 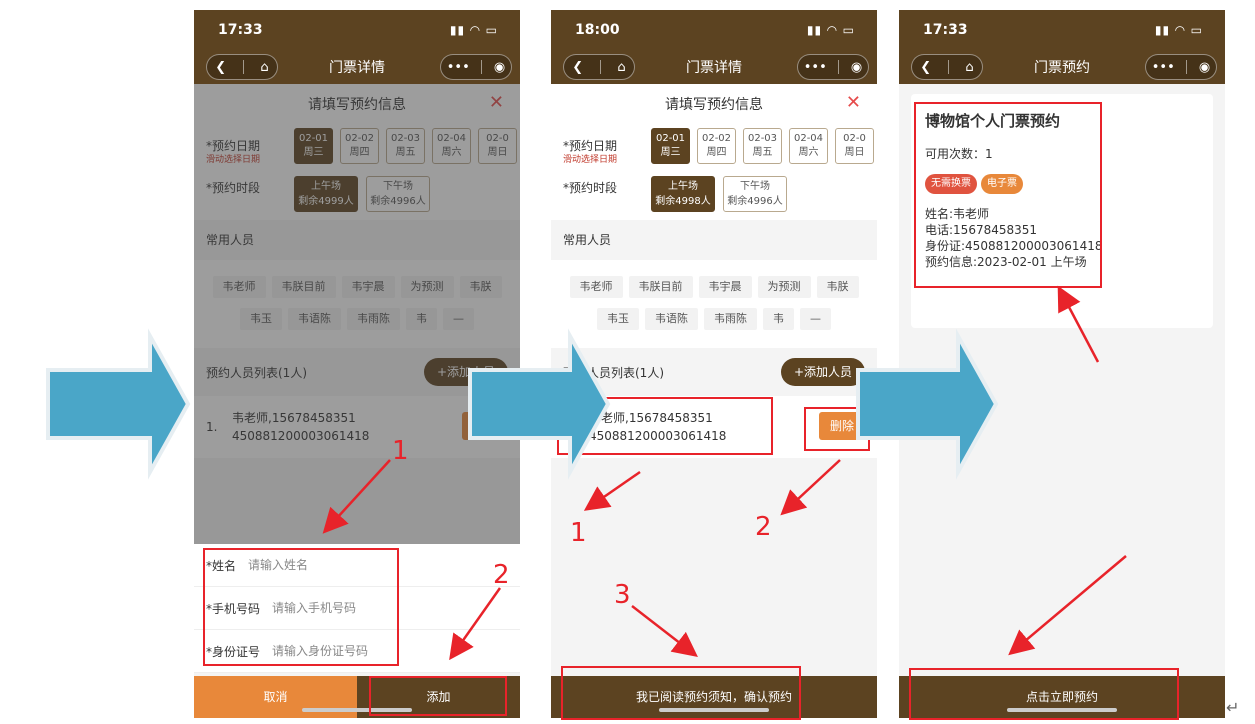 I want to click on date-option: 02-01周三, so click(x=670, y=146).